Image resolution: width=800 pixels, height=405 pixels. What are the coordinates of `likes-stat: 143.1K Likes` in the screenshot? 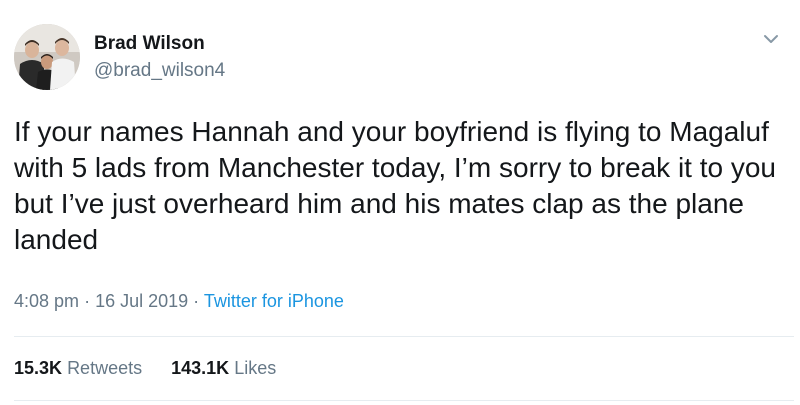 It's located at (223, 368).